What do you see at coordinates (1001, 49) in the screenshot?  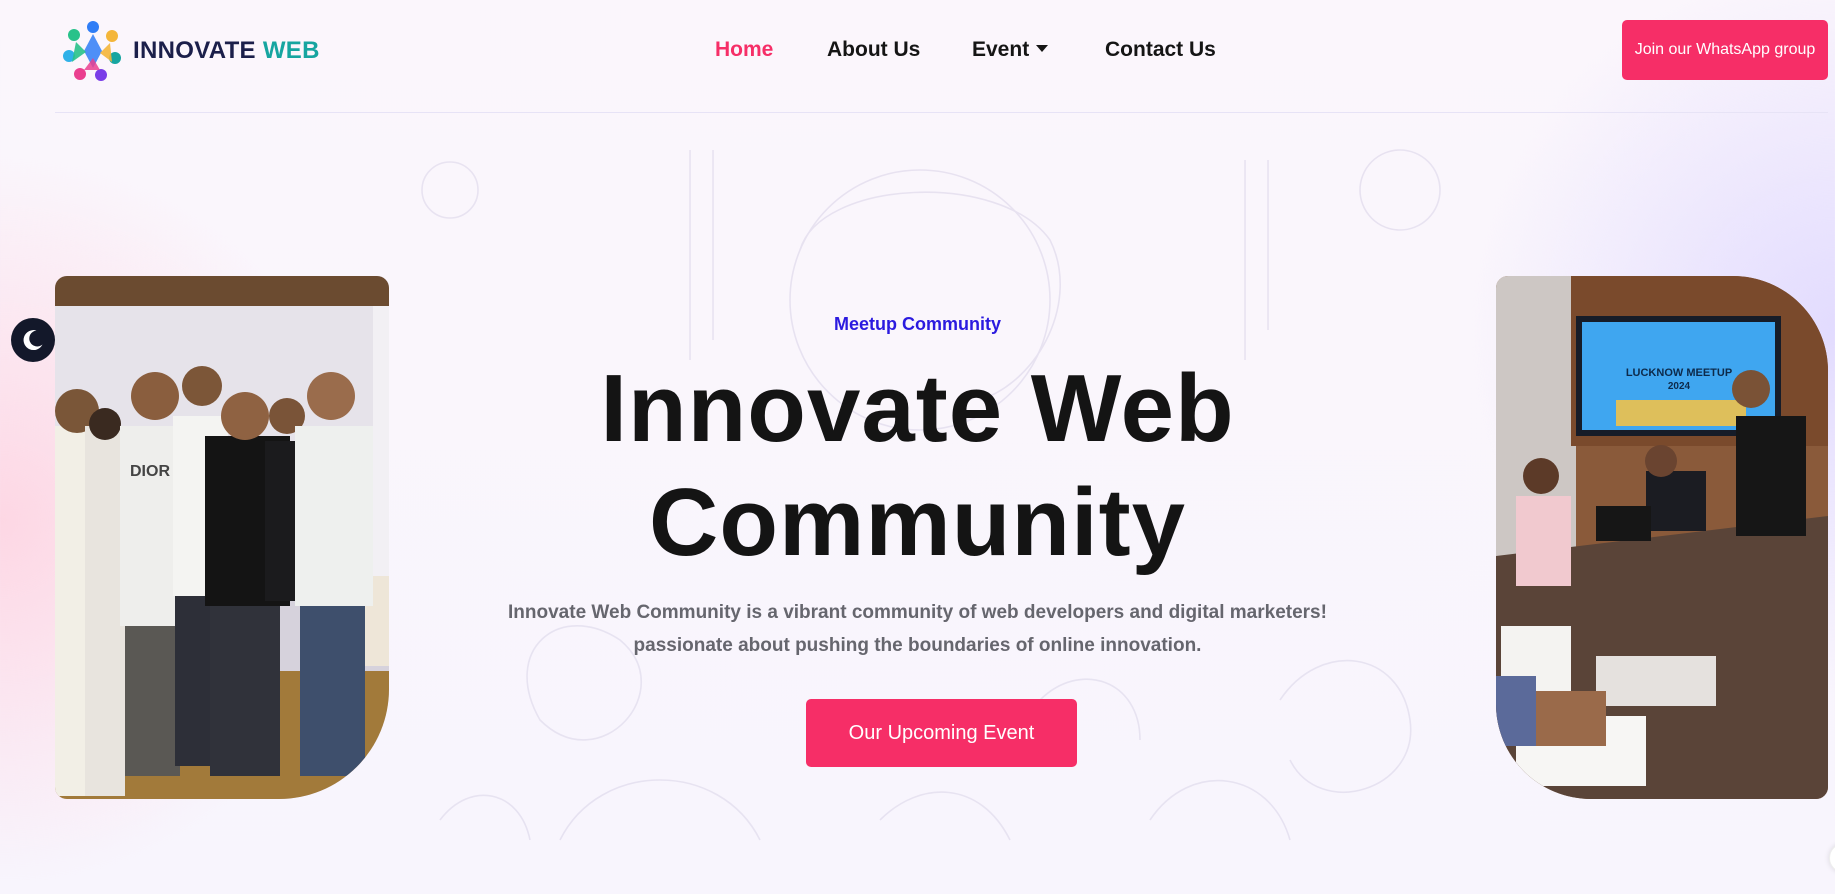 I see `nav-event-label: Event` at bounding box center [1001, 49].